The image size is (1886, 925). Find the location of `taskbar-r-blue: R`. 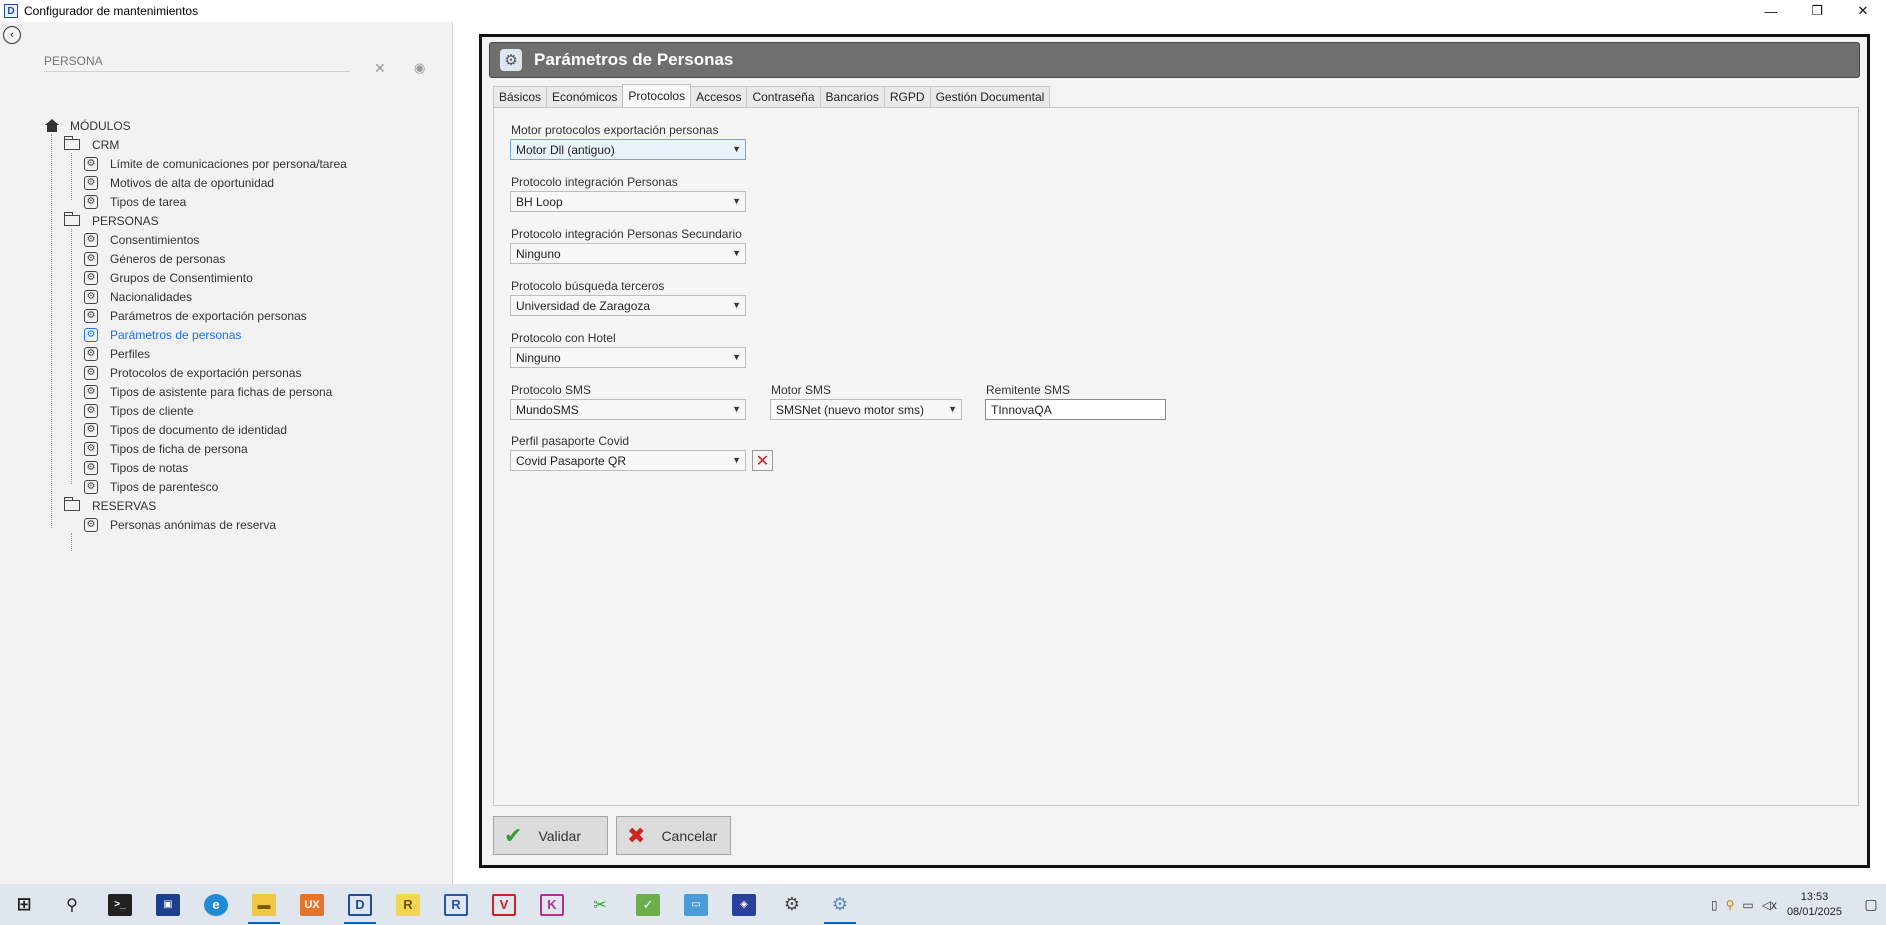

taskbar-r-blue: R is located at coordinates (456, 904).